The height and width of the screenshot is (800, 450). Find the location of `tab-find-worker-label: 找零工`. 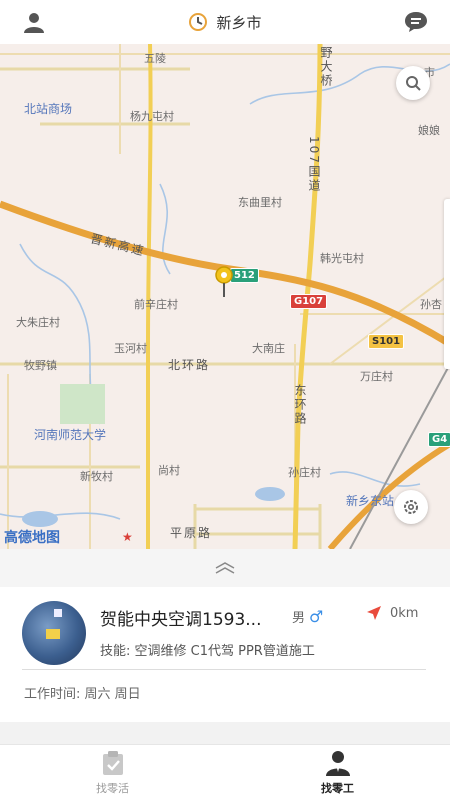

tab-find-worker-label: 找零工 is located at coordinates (337, 788).